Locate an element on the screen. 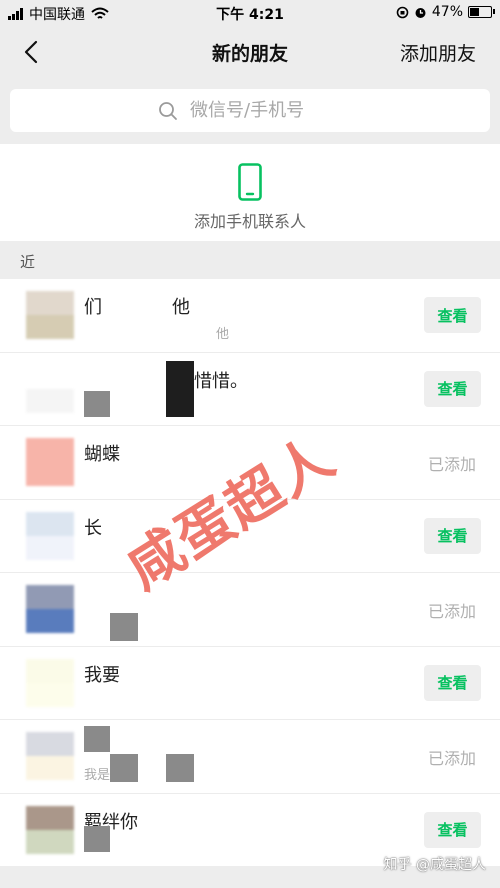 The width and height of the screenshot is (500, 888). back-arrow-icon is located at coordinates (32, 52).